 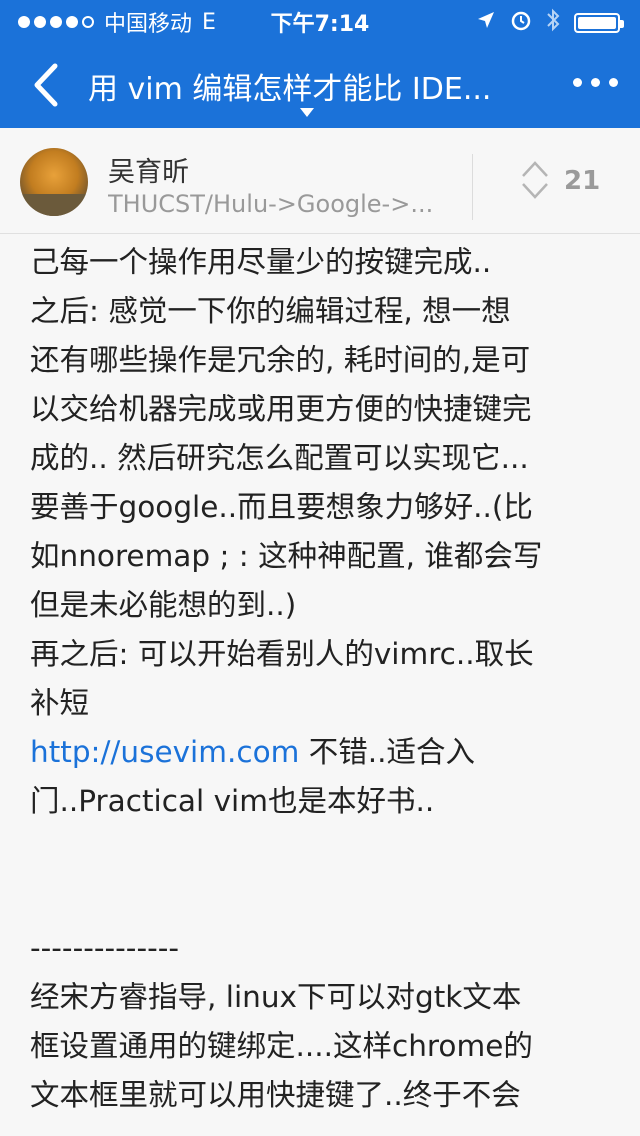 What do you see at coordinates (582, 181) in the screenshot?
I see `vote-count: 21` at bounding box center [582, 181].